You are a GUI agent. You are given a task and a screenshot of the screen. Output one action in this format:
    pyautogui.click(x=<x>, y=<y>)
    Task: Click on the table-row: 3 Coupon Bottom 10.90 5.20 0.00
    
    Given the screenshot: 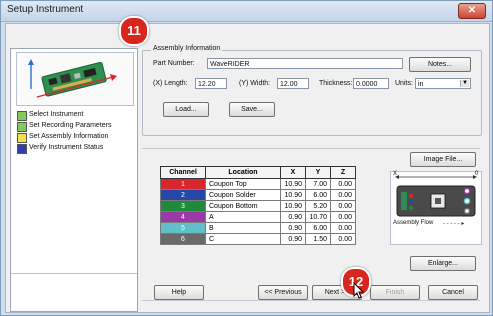 What is the action you would take?
    pyautogui.click(x=258, y=206)
    